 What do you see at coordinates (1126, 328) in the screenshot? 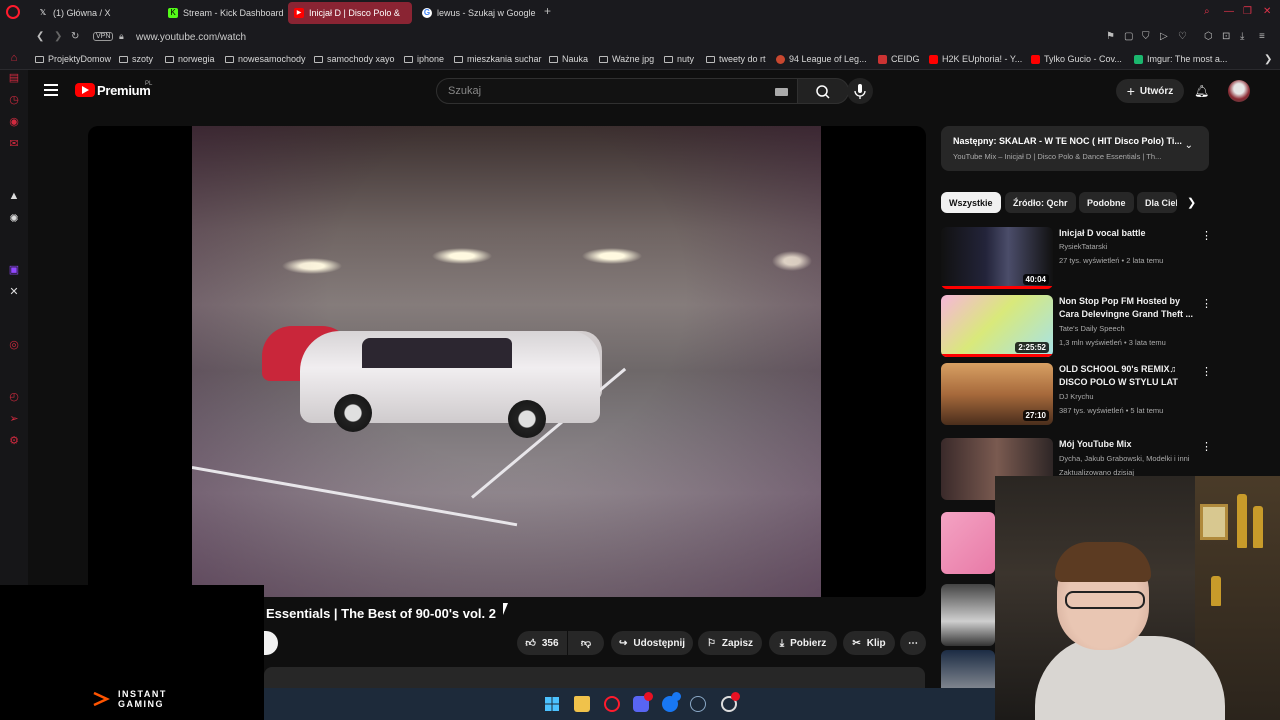
I see `channel-name: Tate's Daily Speech` at bounding box center [1126, 328].